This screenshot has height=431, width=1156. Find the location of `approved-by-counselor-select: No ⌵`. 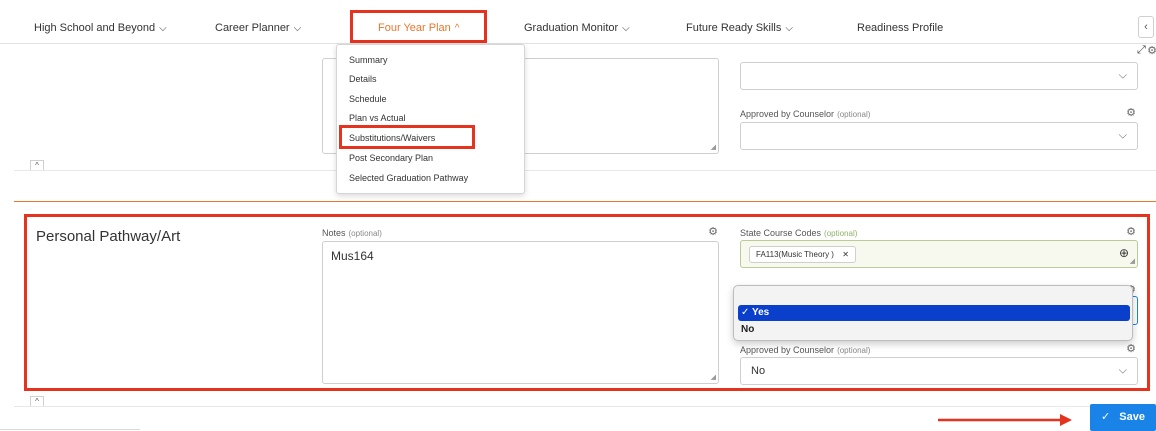

approved-by-counselor-select: No ⌵ is located at coordinates (939, 371).